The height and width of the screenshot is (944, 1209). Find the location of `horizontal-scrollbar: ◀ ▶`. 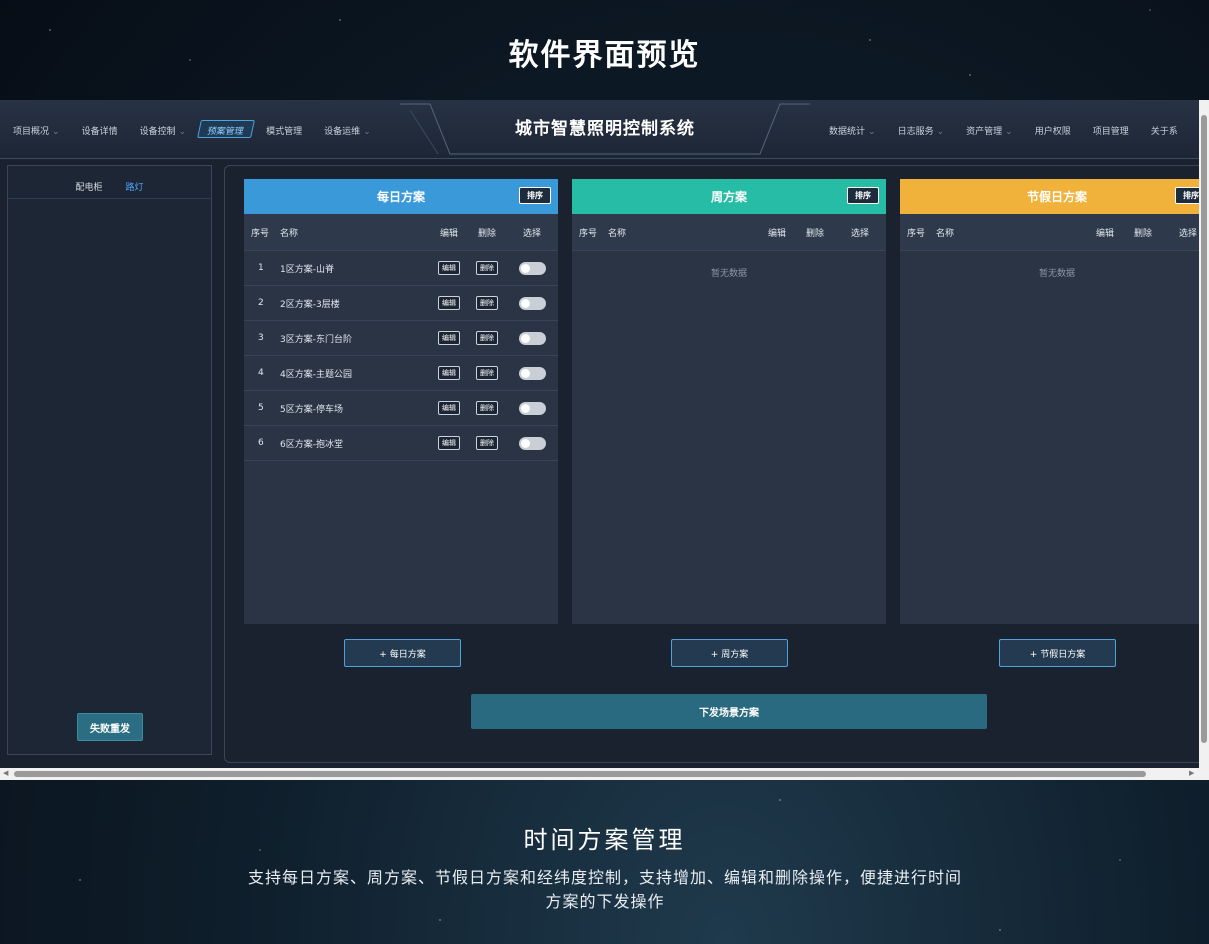

horizontal-scrollbar: ◀ ▶ is located at coordinates (604, 774).